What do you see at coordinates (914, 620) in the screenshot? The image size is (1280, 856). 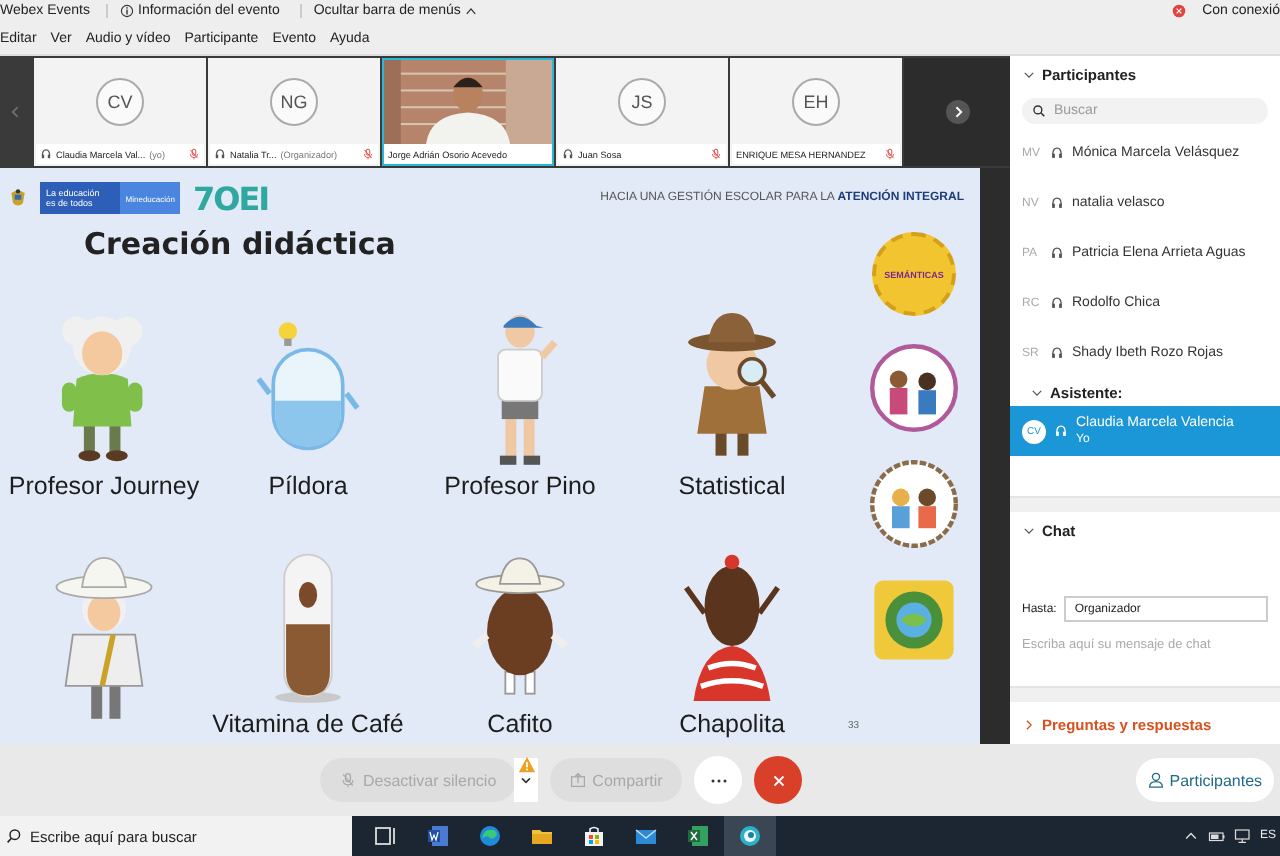 I see `globe-badge-drawing` at bounding box center [914, 620].